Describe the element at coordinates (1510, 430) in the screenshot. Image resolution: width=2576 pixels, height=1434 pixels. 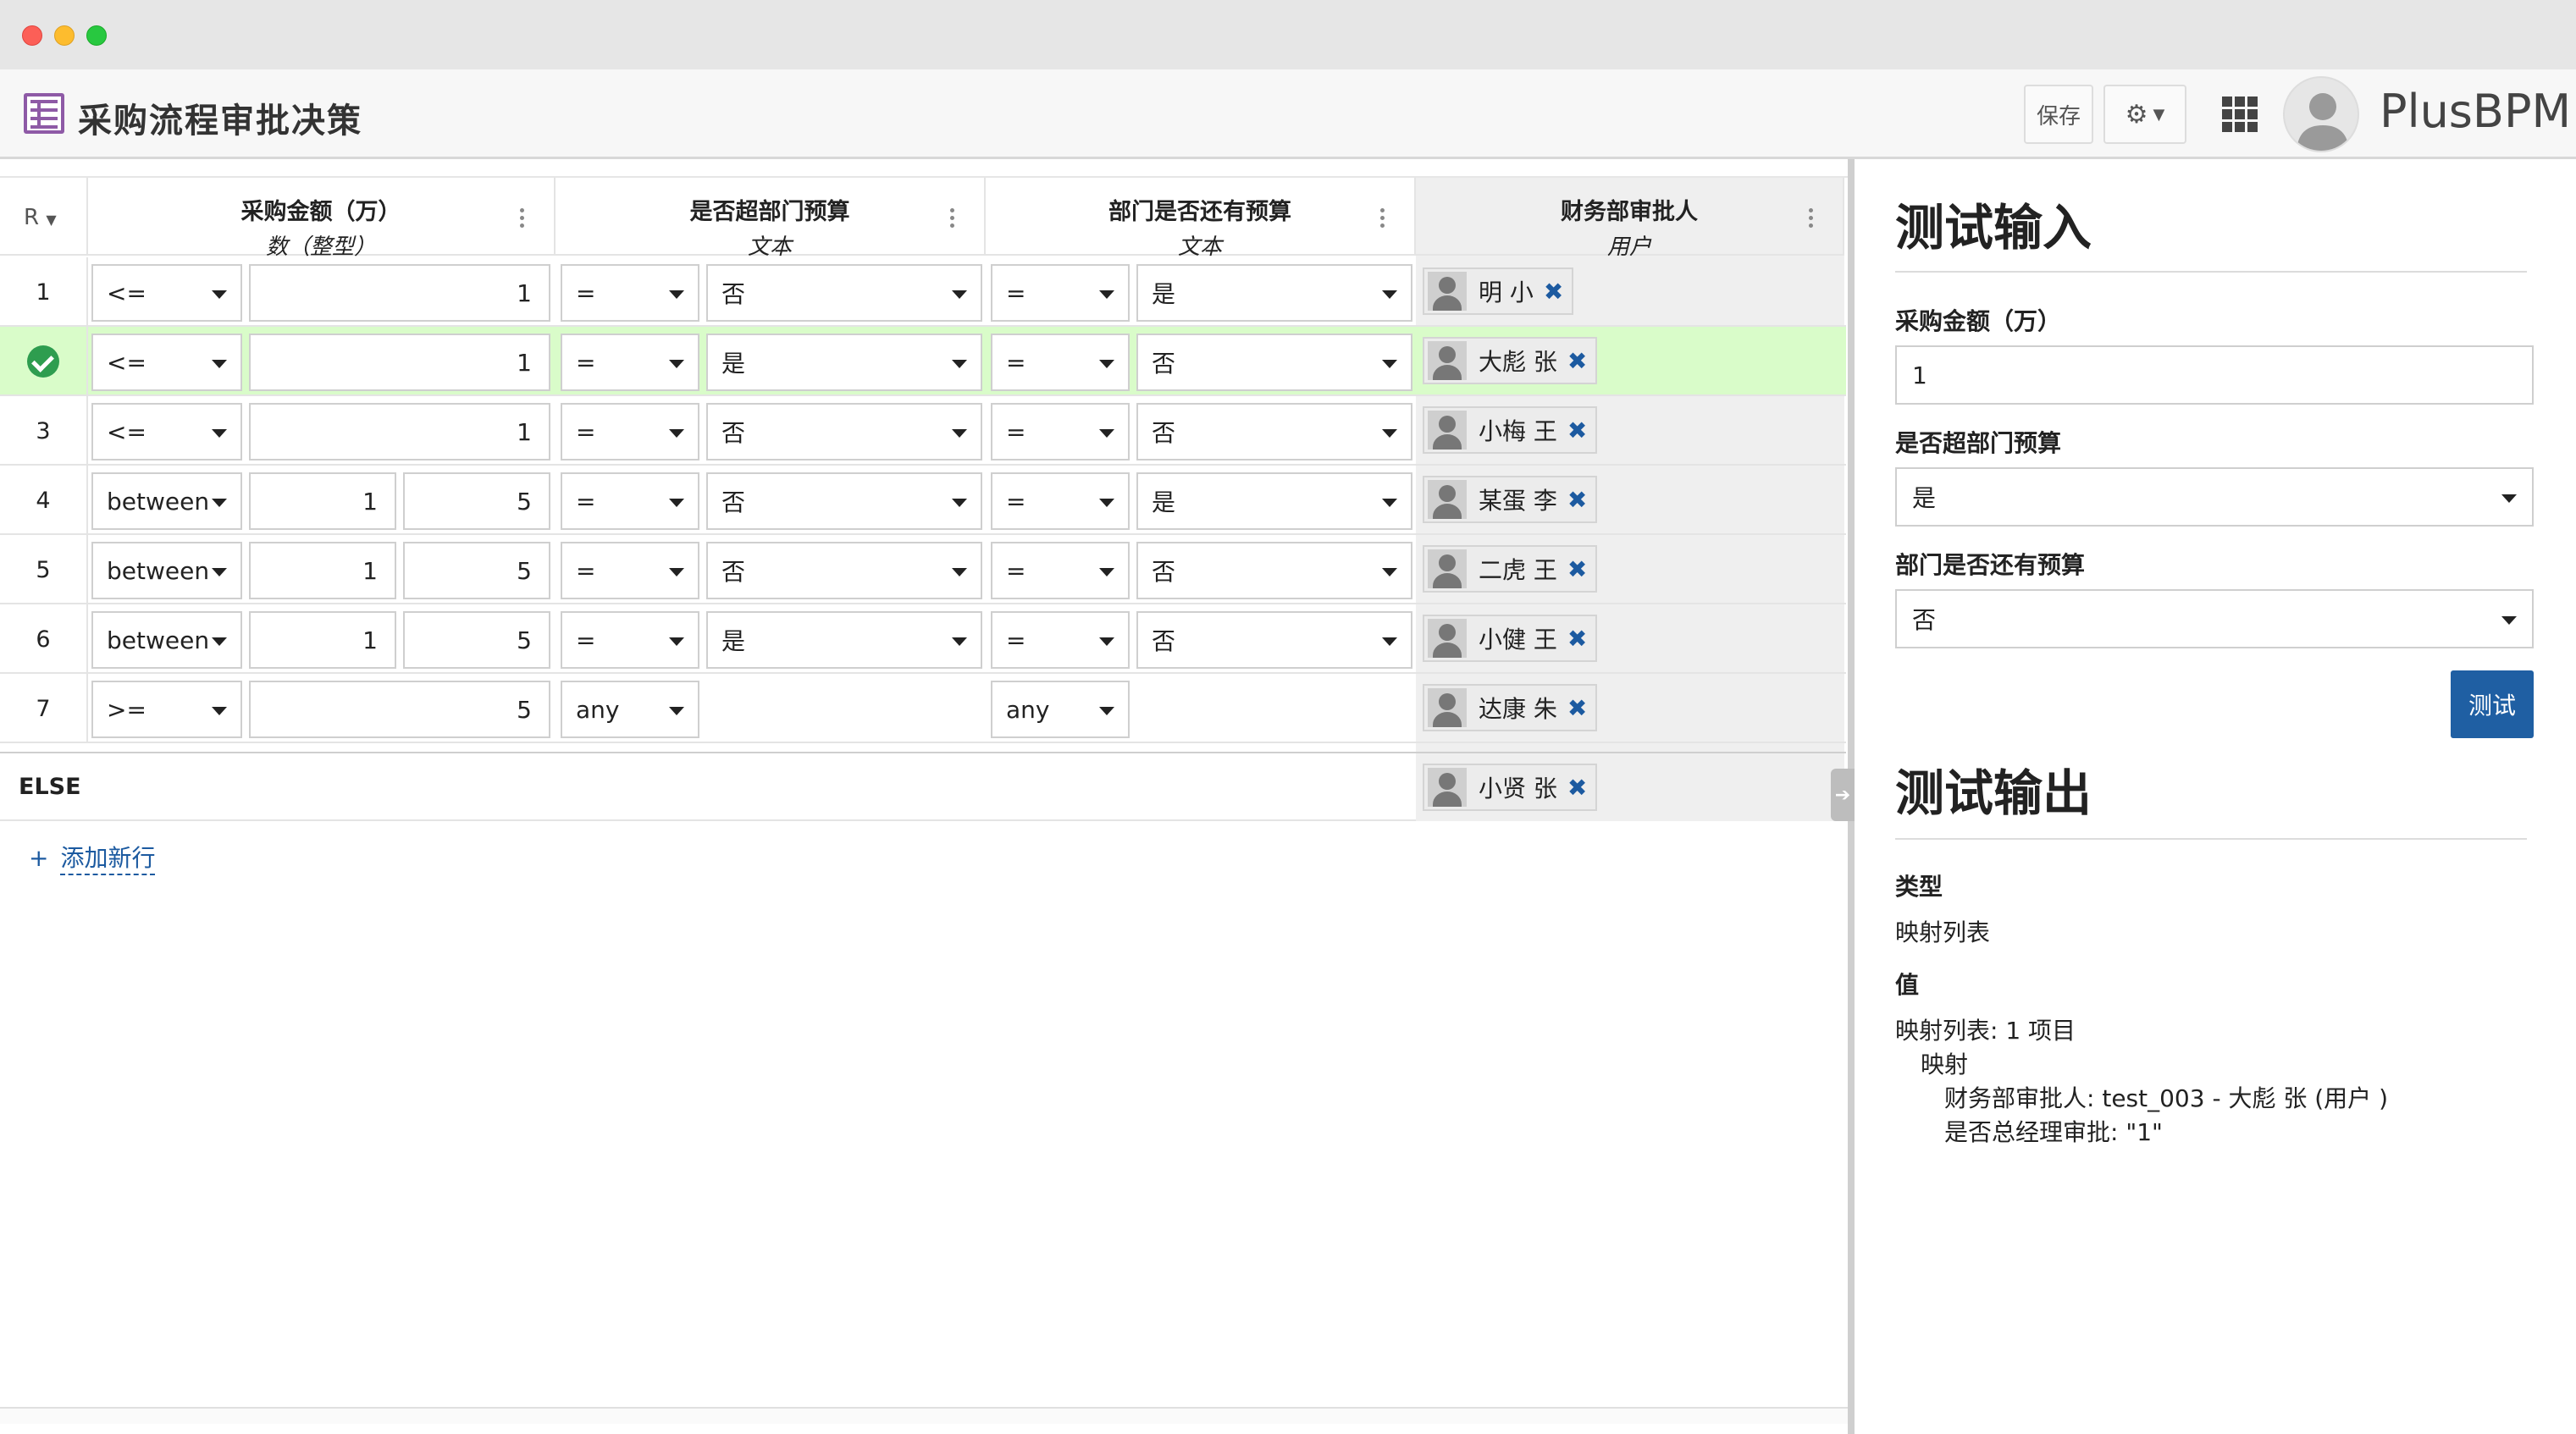
I see `user-chip: 小梅 王 ✖` at that location.